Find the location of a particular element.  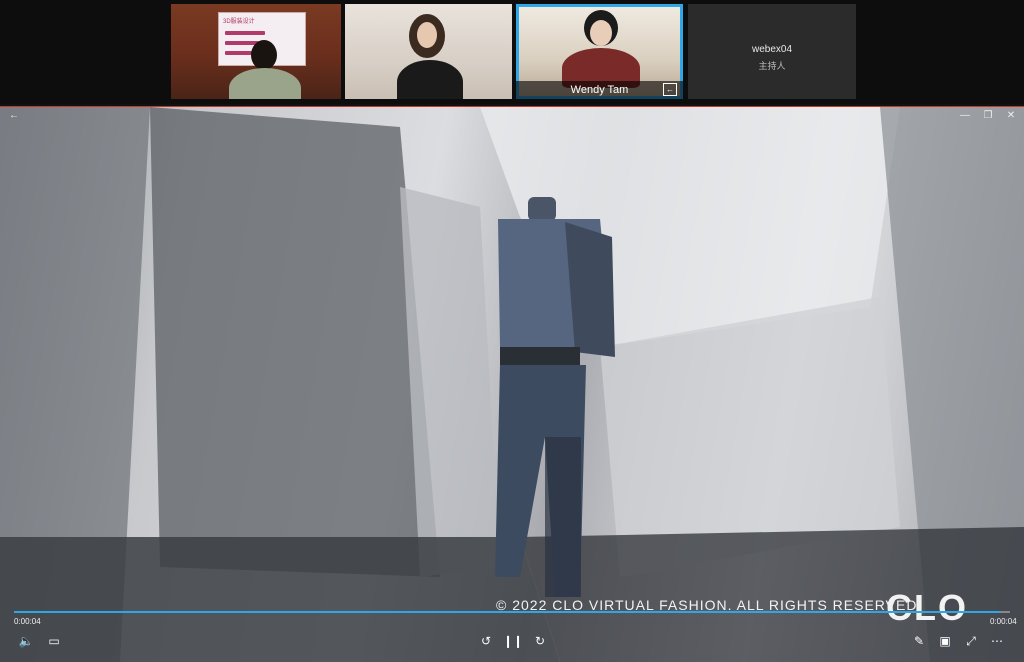

rewind-10-icon: ↺ is located at coordinates (486, 641).